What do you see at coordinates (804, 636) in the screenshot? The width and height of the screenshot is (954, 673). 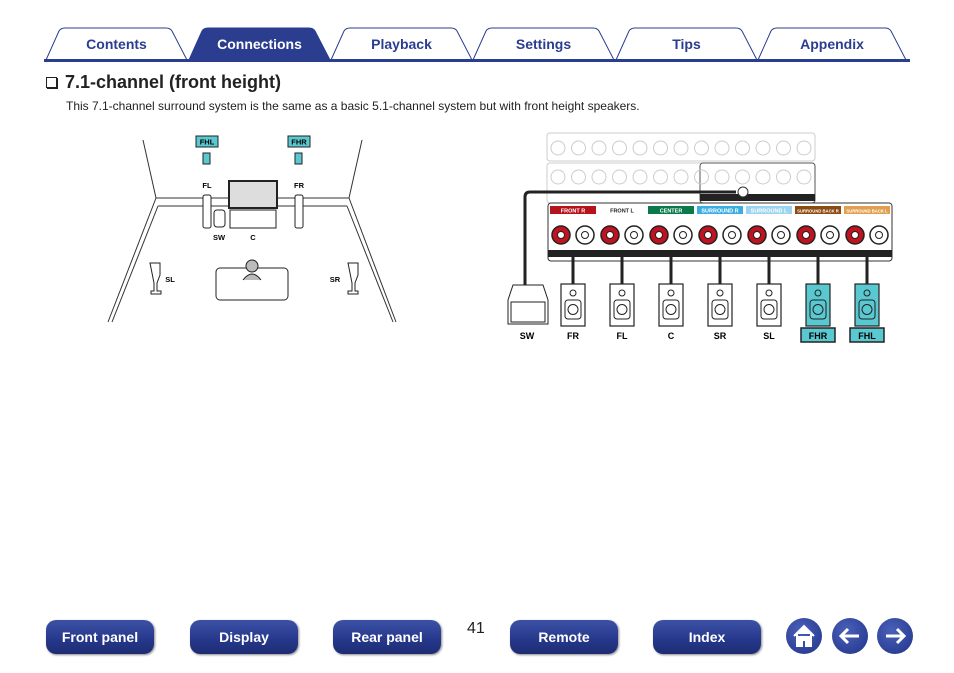 I see `home-icon` at bounding box center [804, 636].